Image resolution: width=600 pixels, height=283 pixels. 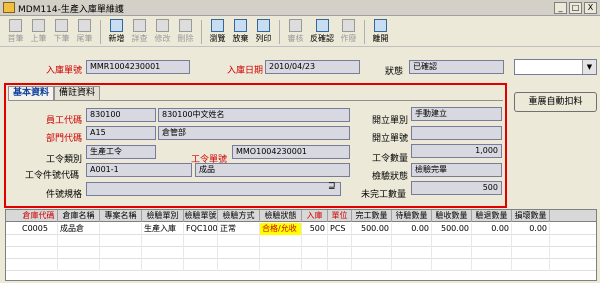 I want to click on grid-header-cell: 專案名稱, so click(x=121, y=216).